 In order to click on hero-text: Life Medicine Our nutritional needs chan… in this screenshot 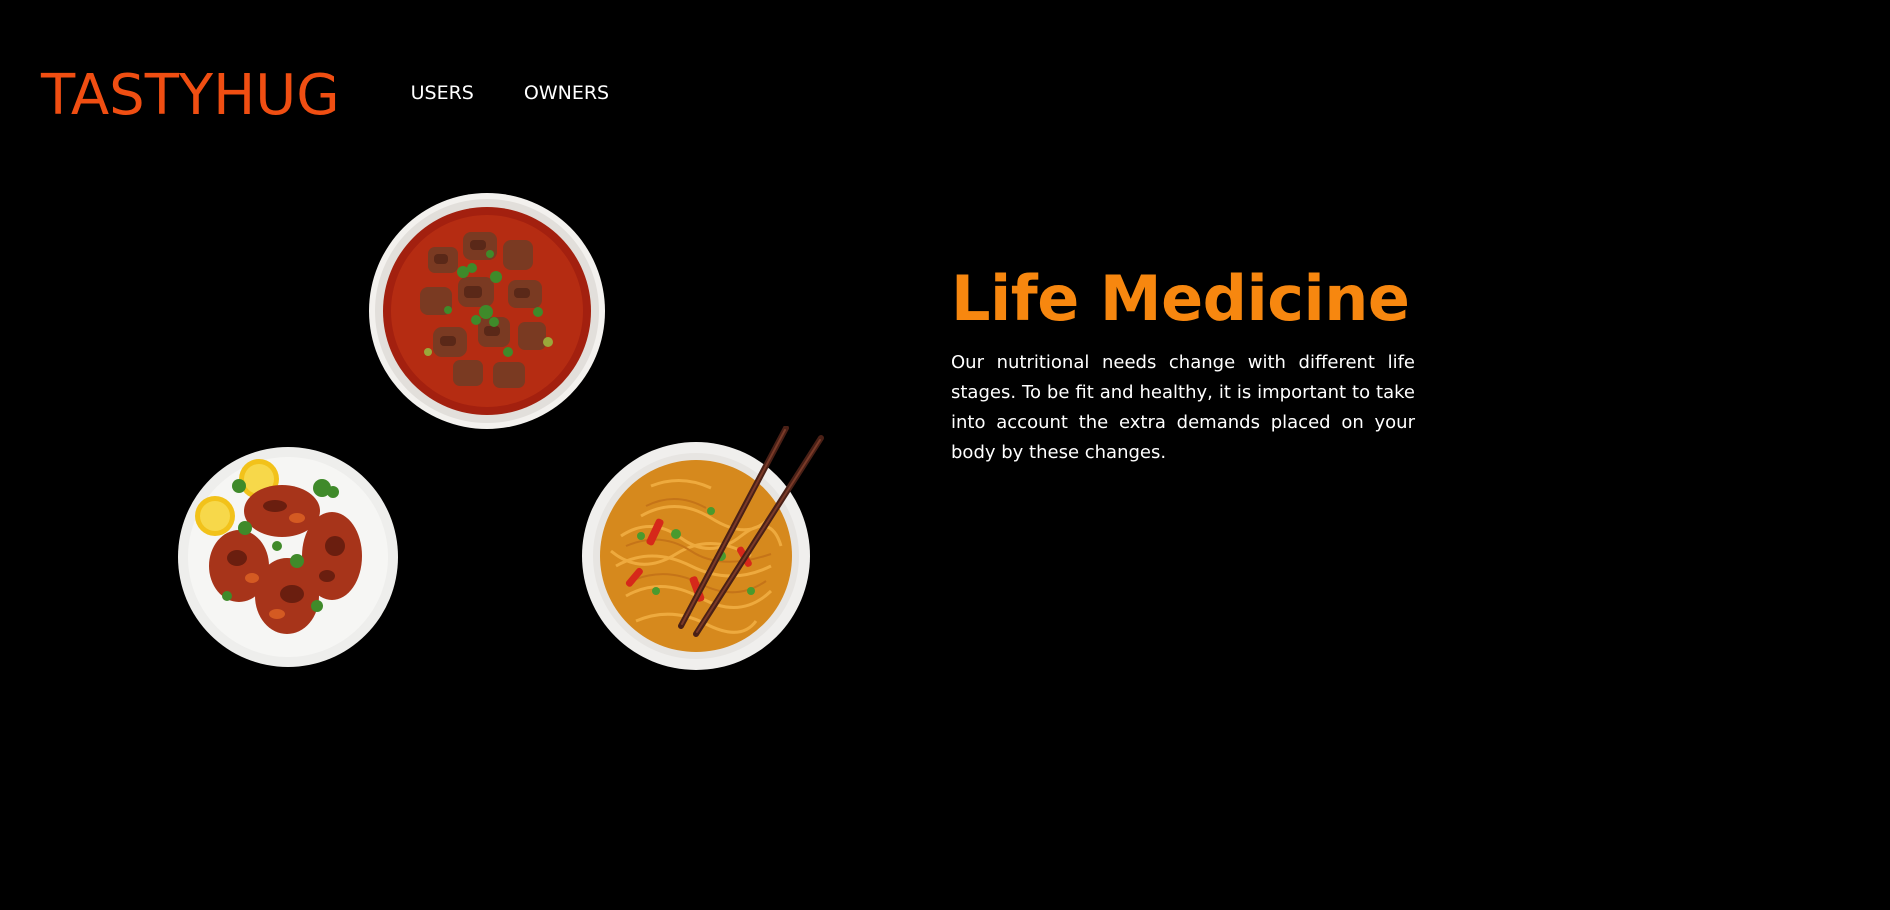, I will do `click(1183, 365)`.